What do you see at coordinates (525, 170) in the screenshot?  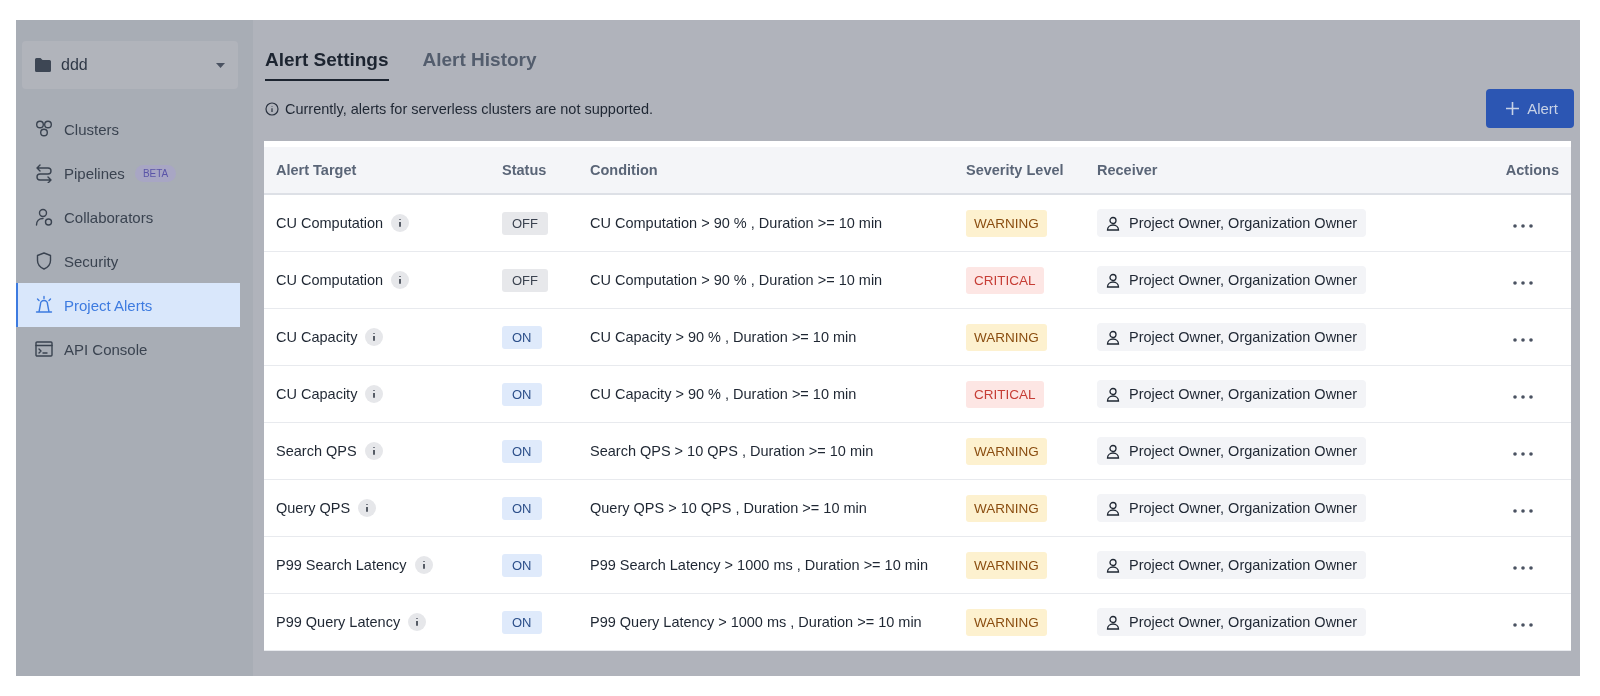 I see `column-header: Status` at bounding box center [525, 170].